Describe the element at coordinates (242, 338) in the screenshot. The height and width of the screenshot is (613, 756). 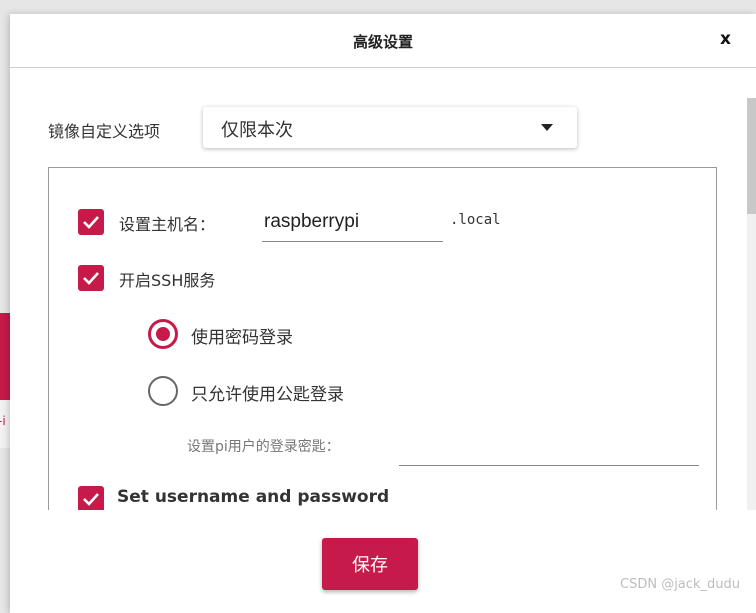
I see `password-login-label: 使用密码登录` at that location.